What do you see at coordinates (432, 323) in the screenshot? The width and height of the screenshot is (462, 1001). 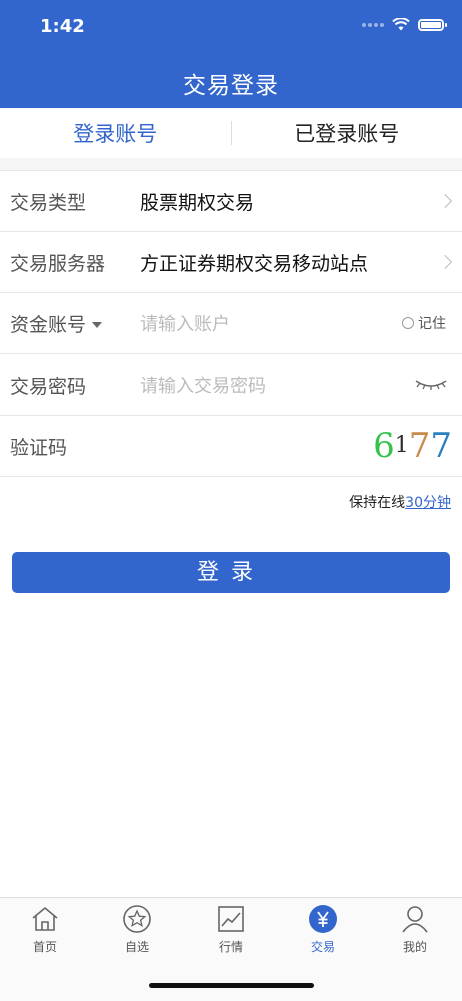 I see `remember-label: 记住` at bounding box center [432, 323].